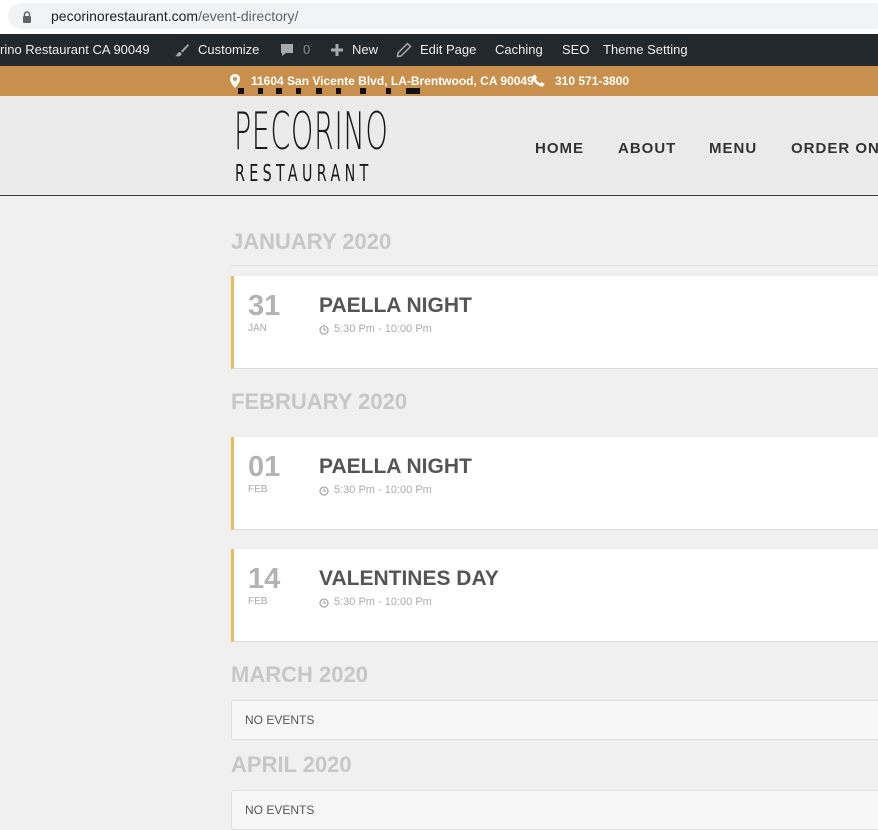 This screenshot has width=878, height=830. I want to click on customize-label: Customize, so click(229, 49).